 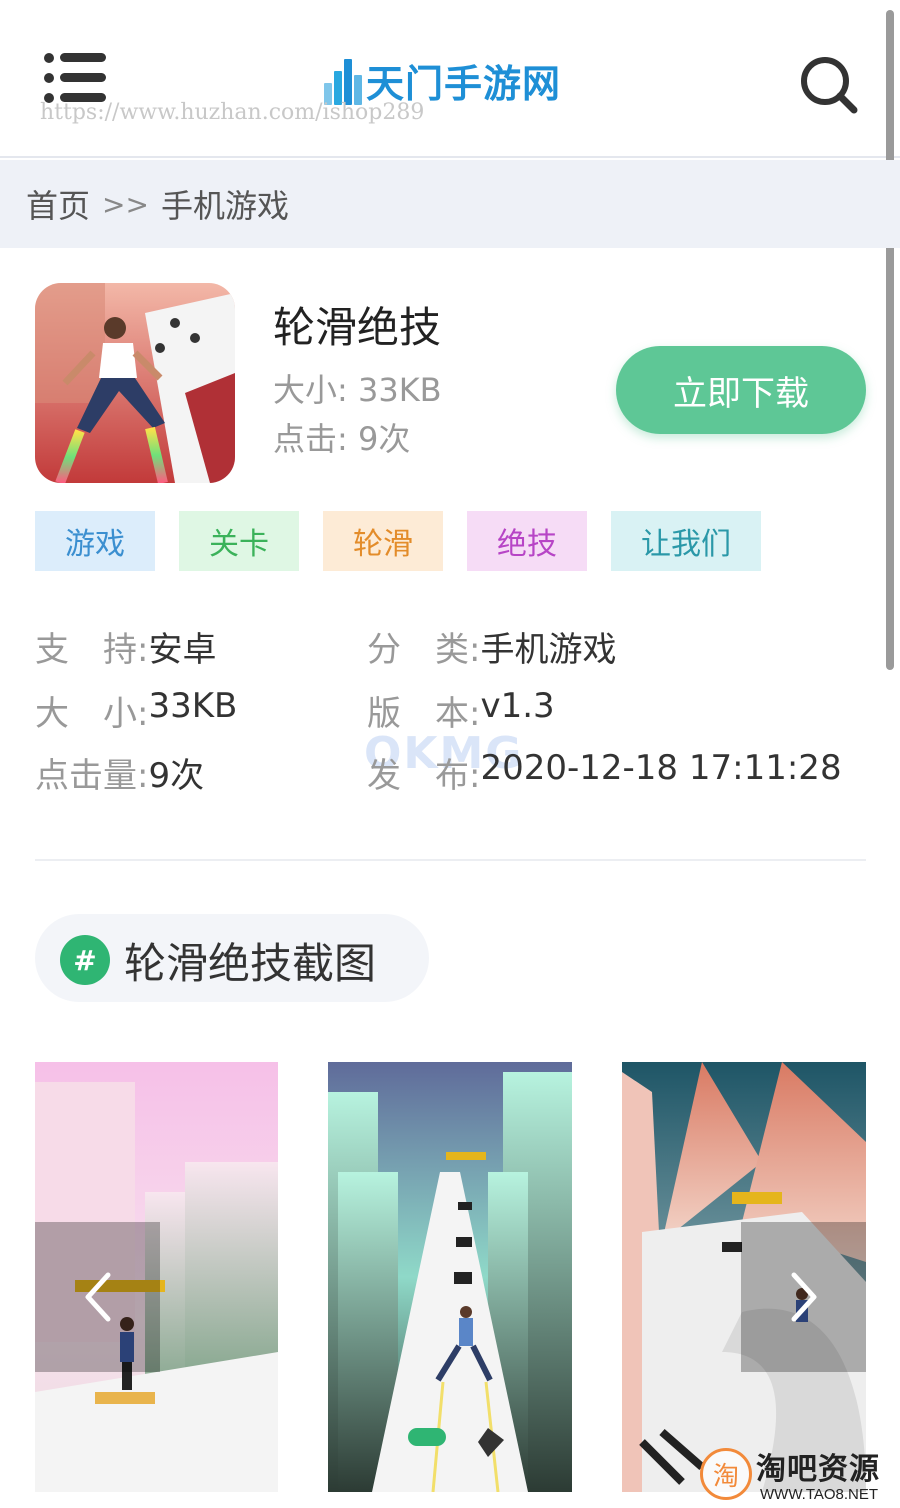 What do you see at coordinates (357, 327) in the screenshot?
I see `app-name: 轮滑绝技` at bounding box center [357, 327].